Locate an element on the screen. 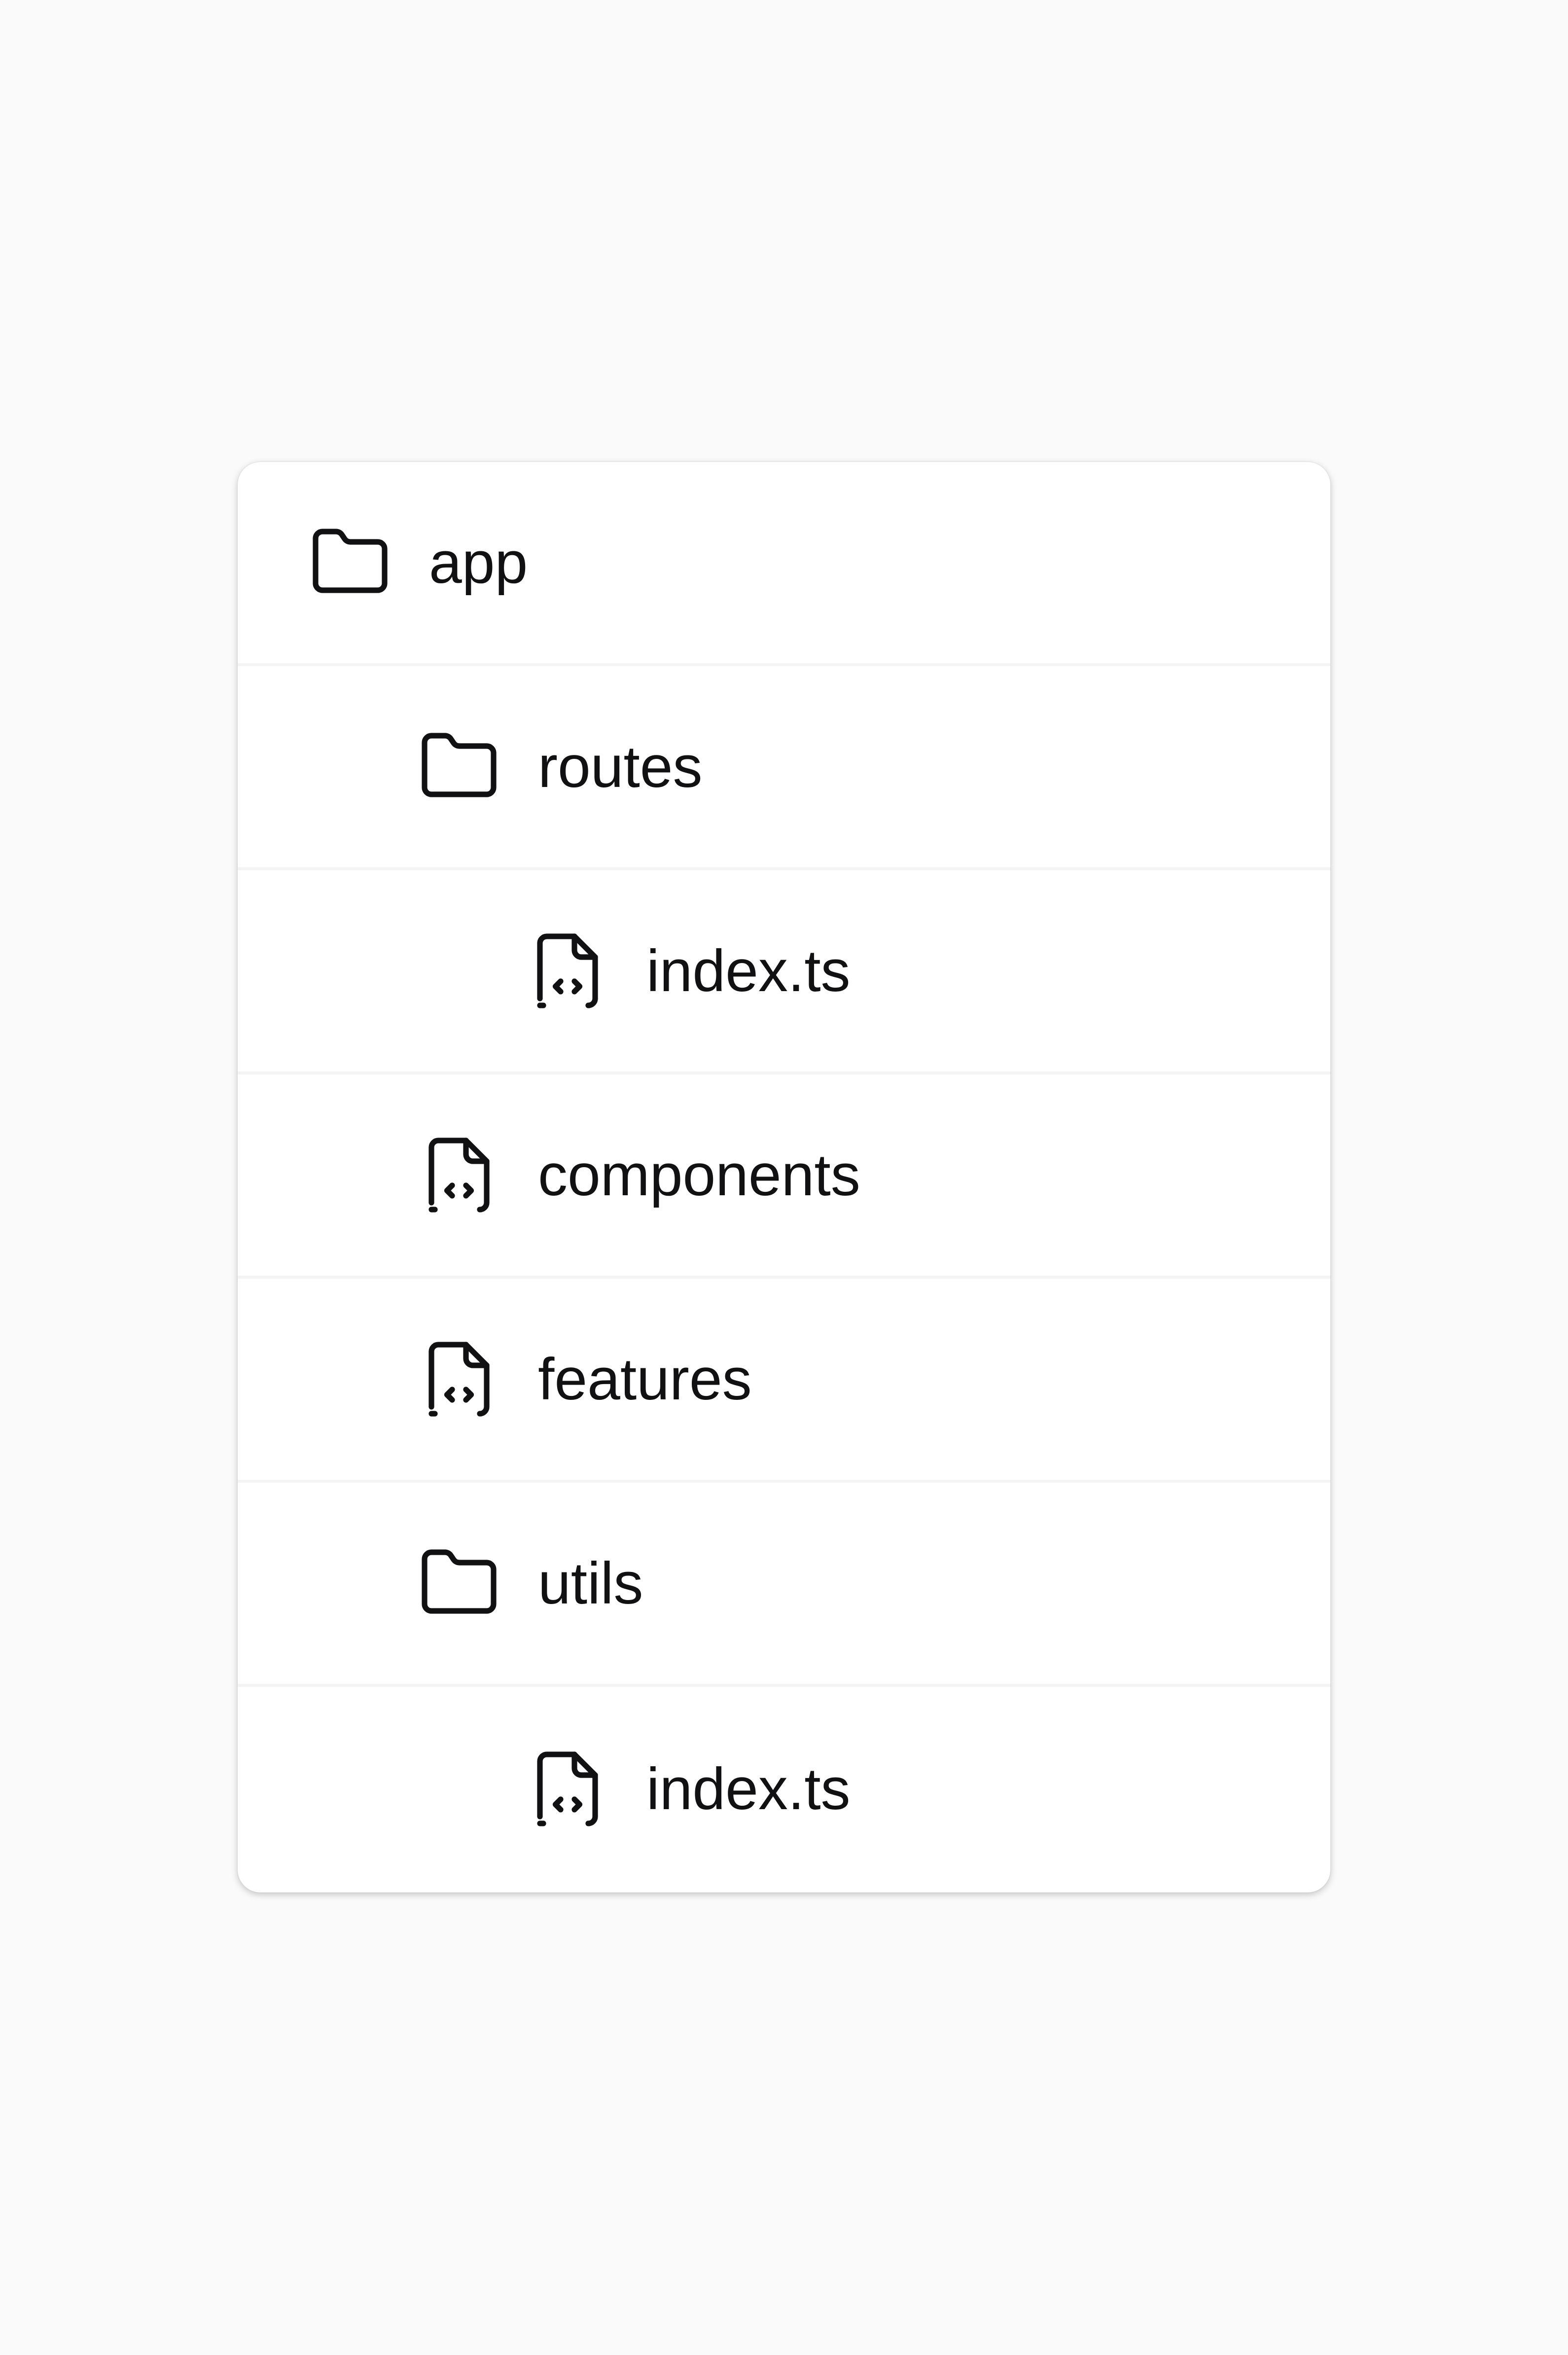 Image resolution: width=1568 pixels, height=2355 pixels. tree-item-routes-index: index.ts is located at coordinates (784, 972).